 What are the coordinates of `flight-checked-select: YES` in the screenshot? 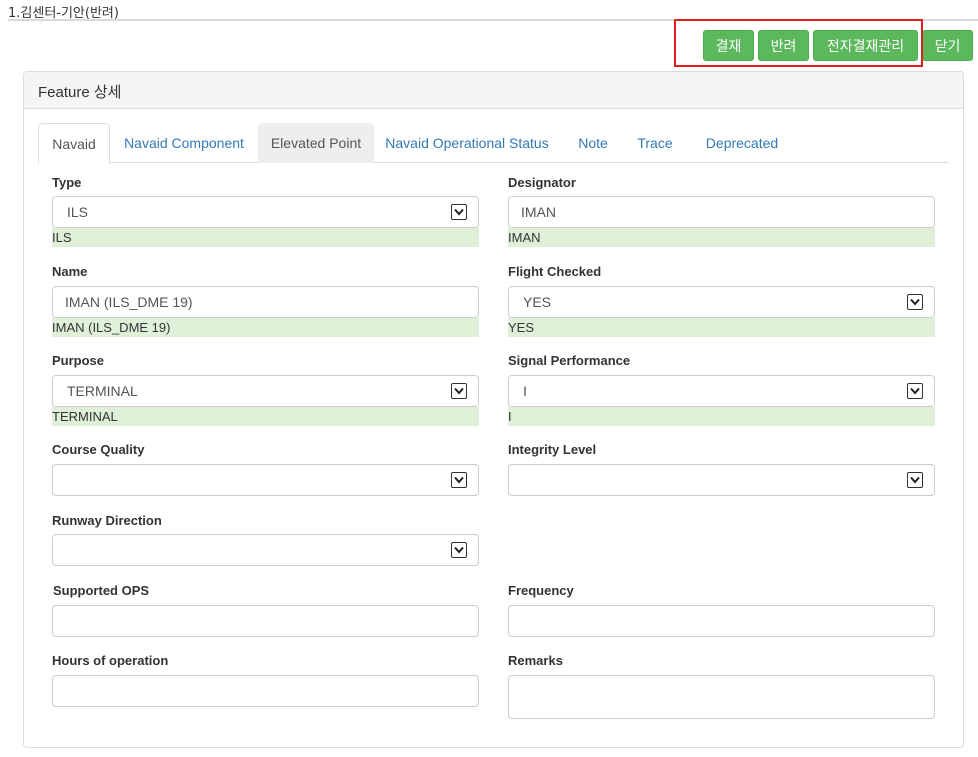 It's located at (721, 302).